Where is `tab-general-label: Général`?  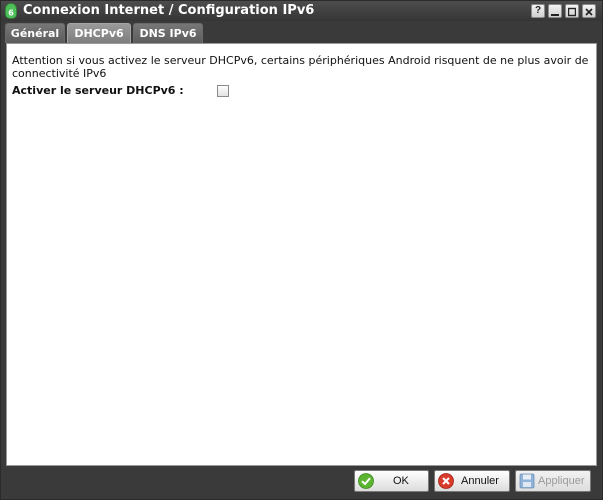 tab-general-label: Général is located at coordinates (35, 33).